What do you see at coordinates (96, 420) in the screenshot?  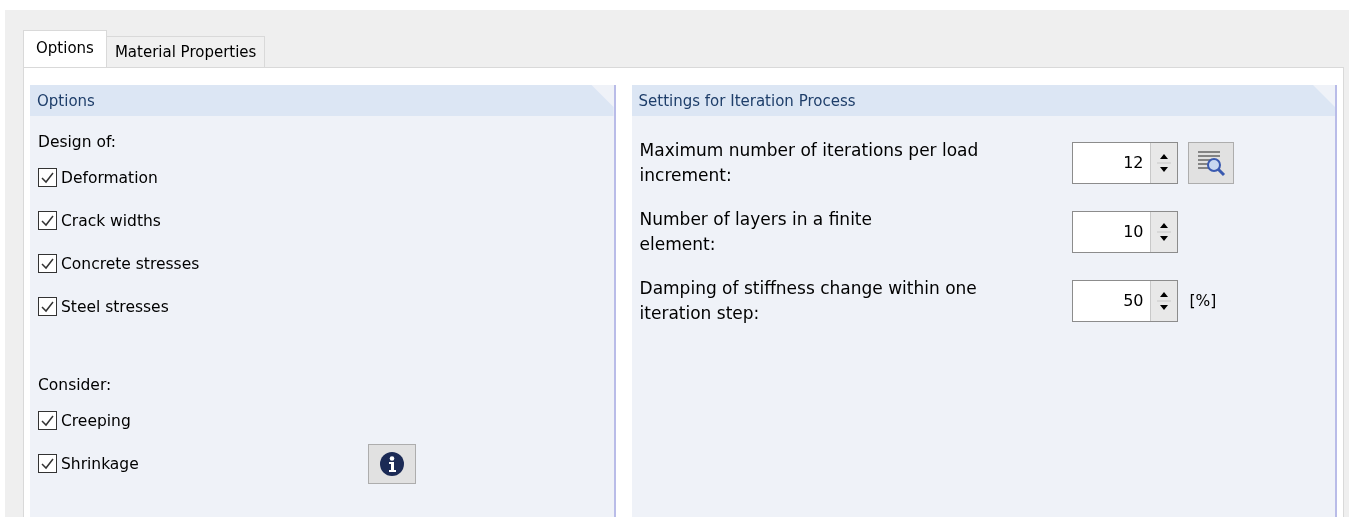 I see `checkbox-label: Creeping` at bounding box center [96, 420].